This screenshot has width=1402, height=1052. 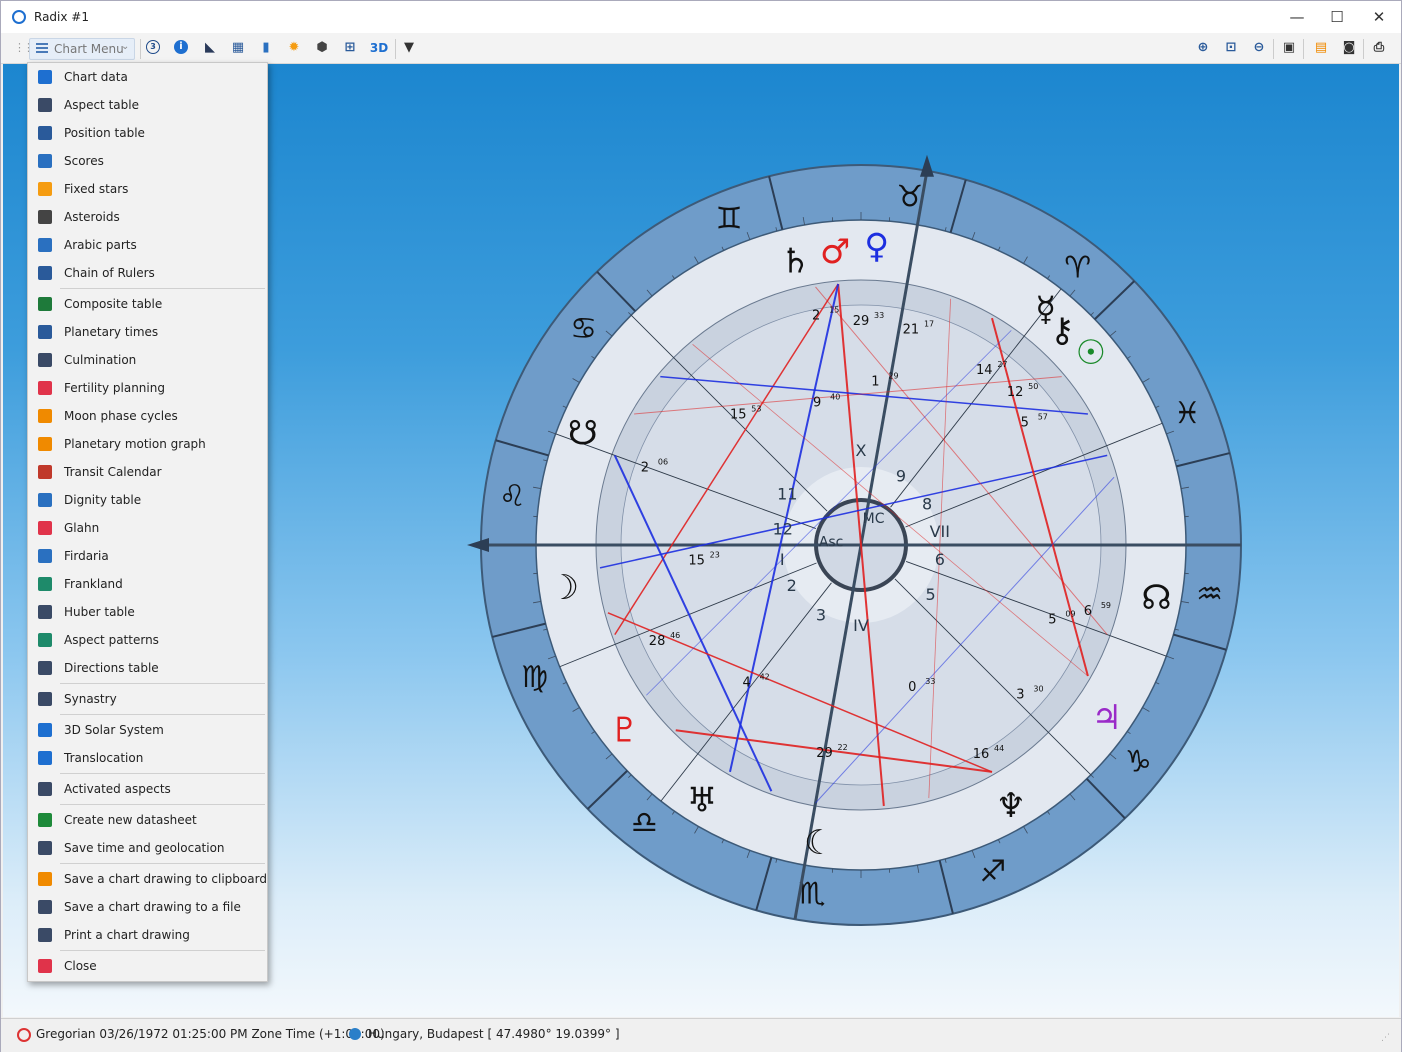 What do you see at coordinates (147, 528) in the screenshot?
I see `menu-item-glahn: Glahn` at bounding box center [147, 528].